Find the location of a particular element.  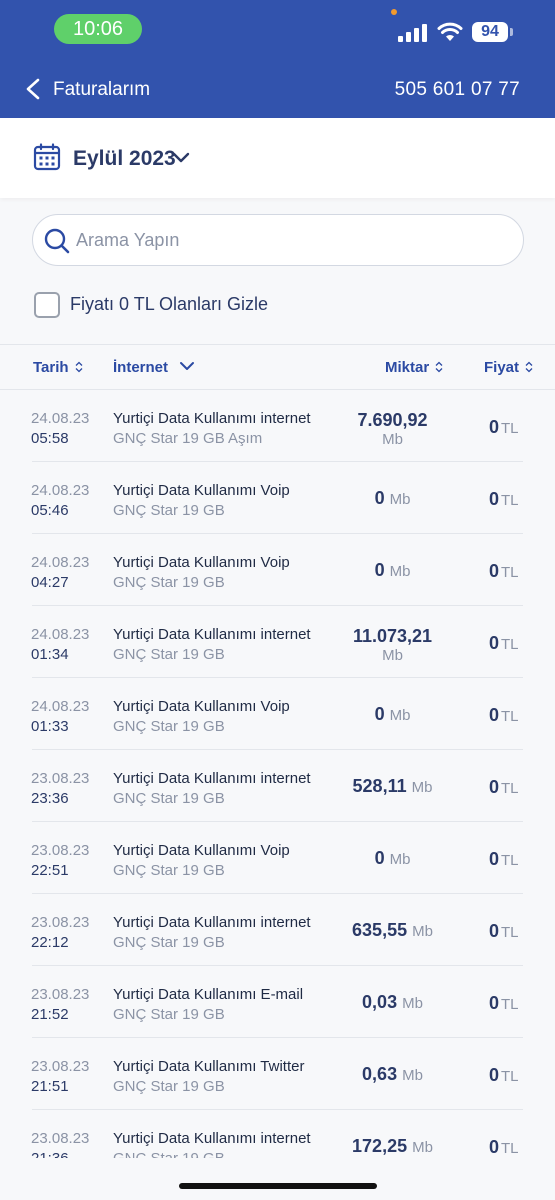

privacy-indicator-dot is located at coordinates (394, 12).